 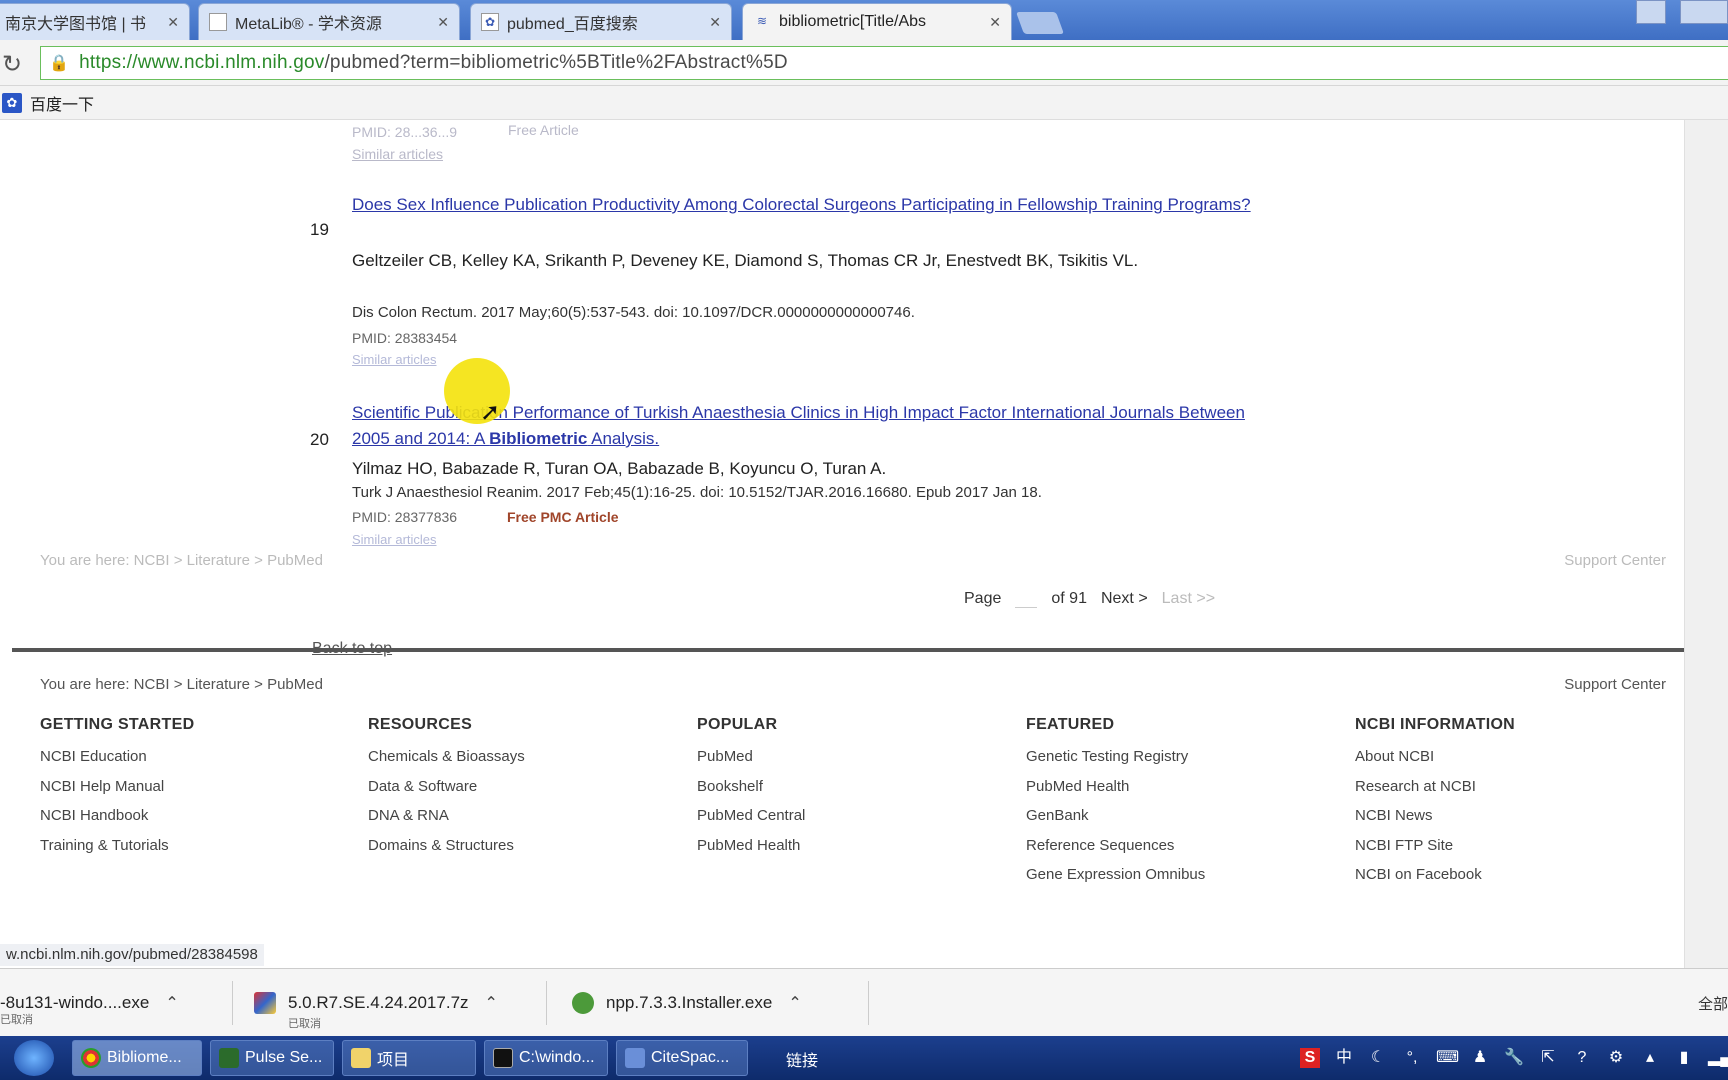 I want to click on signal-icon: ▂▄, so click(x=1718, y=1058).